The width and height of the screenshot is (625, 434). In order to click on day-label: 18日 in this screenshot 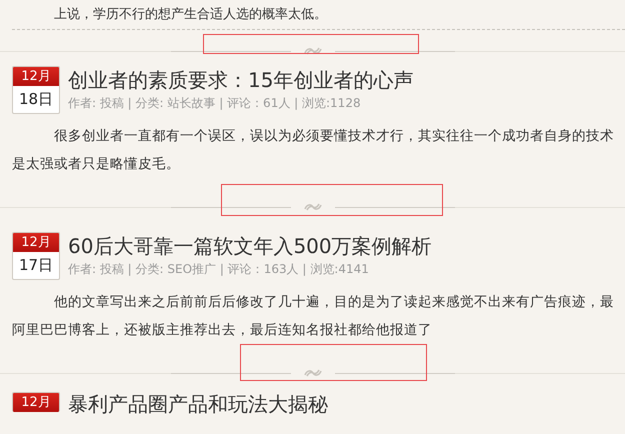, I will do `click(36, 99)`.